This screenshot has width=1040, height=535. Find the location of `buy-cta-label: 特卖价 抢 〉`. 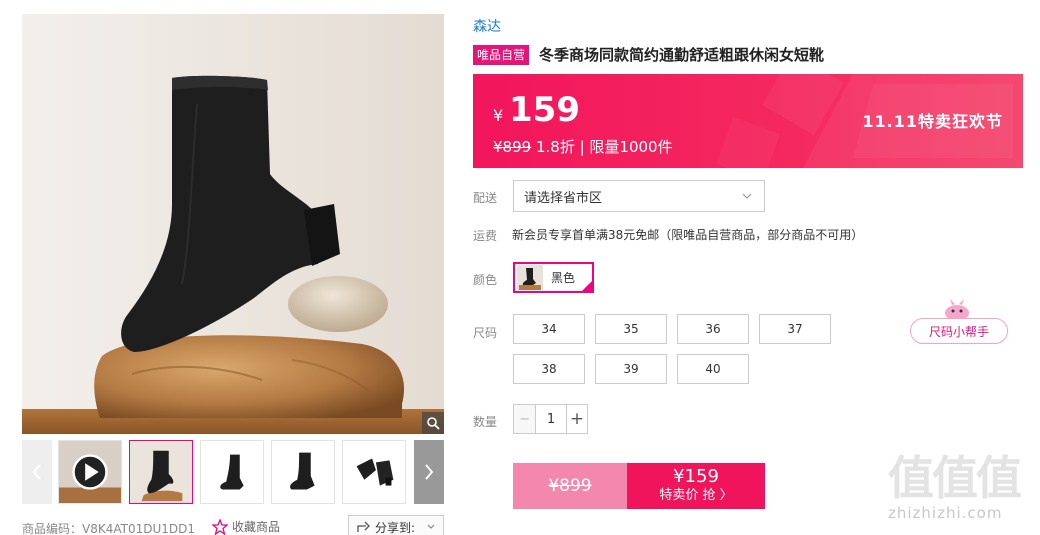

buy-cta-label: 特卖价 抢 〉 is located at coordinates (696, 495).